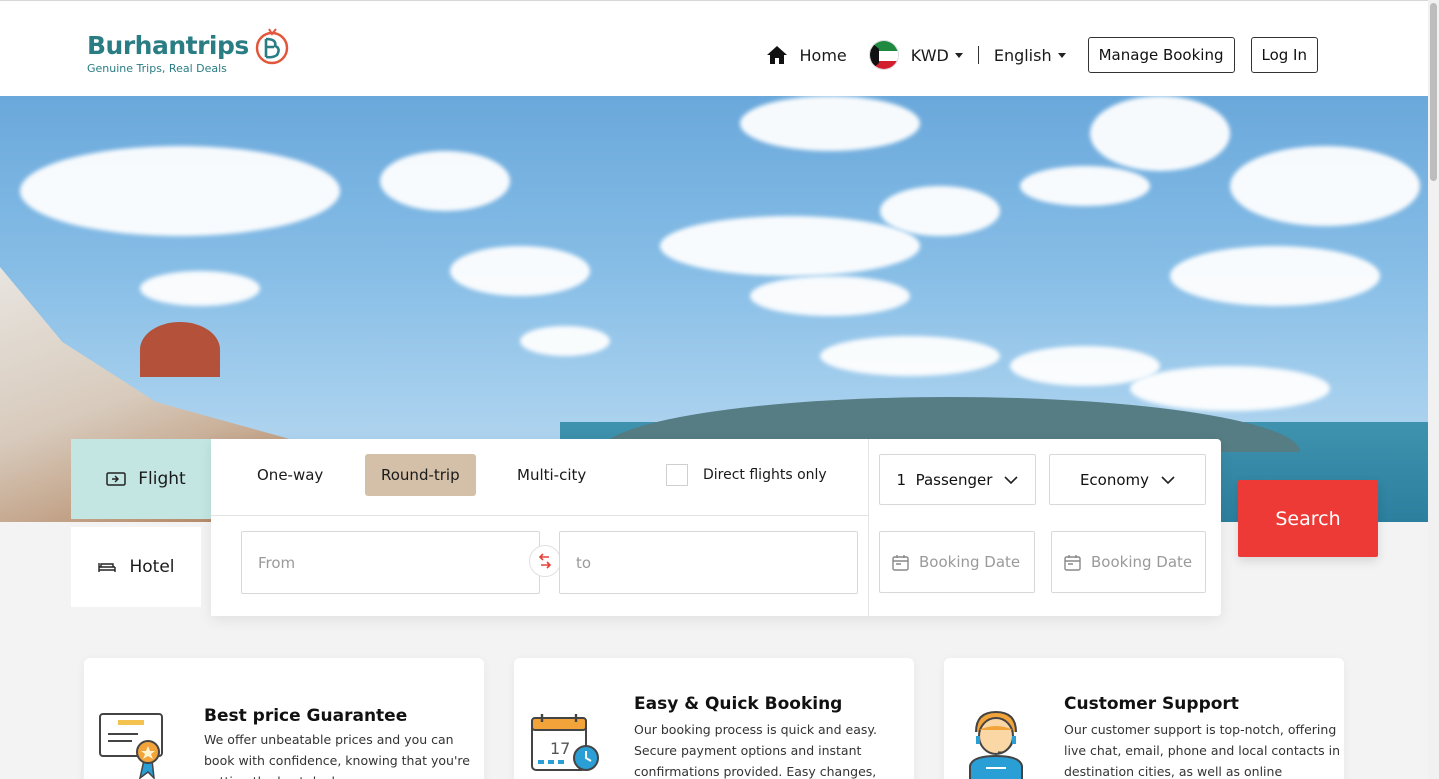  Describe the element at coordinates (162, 479) in the screenshot. I see `tab-flight-label: Flight` at that location.